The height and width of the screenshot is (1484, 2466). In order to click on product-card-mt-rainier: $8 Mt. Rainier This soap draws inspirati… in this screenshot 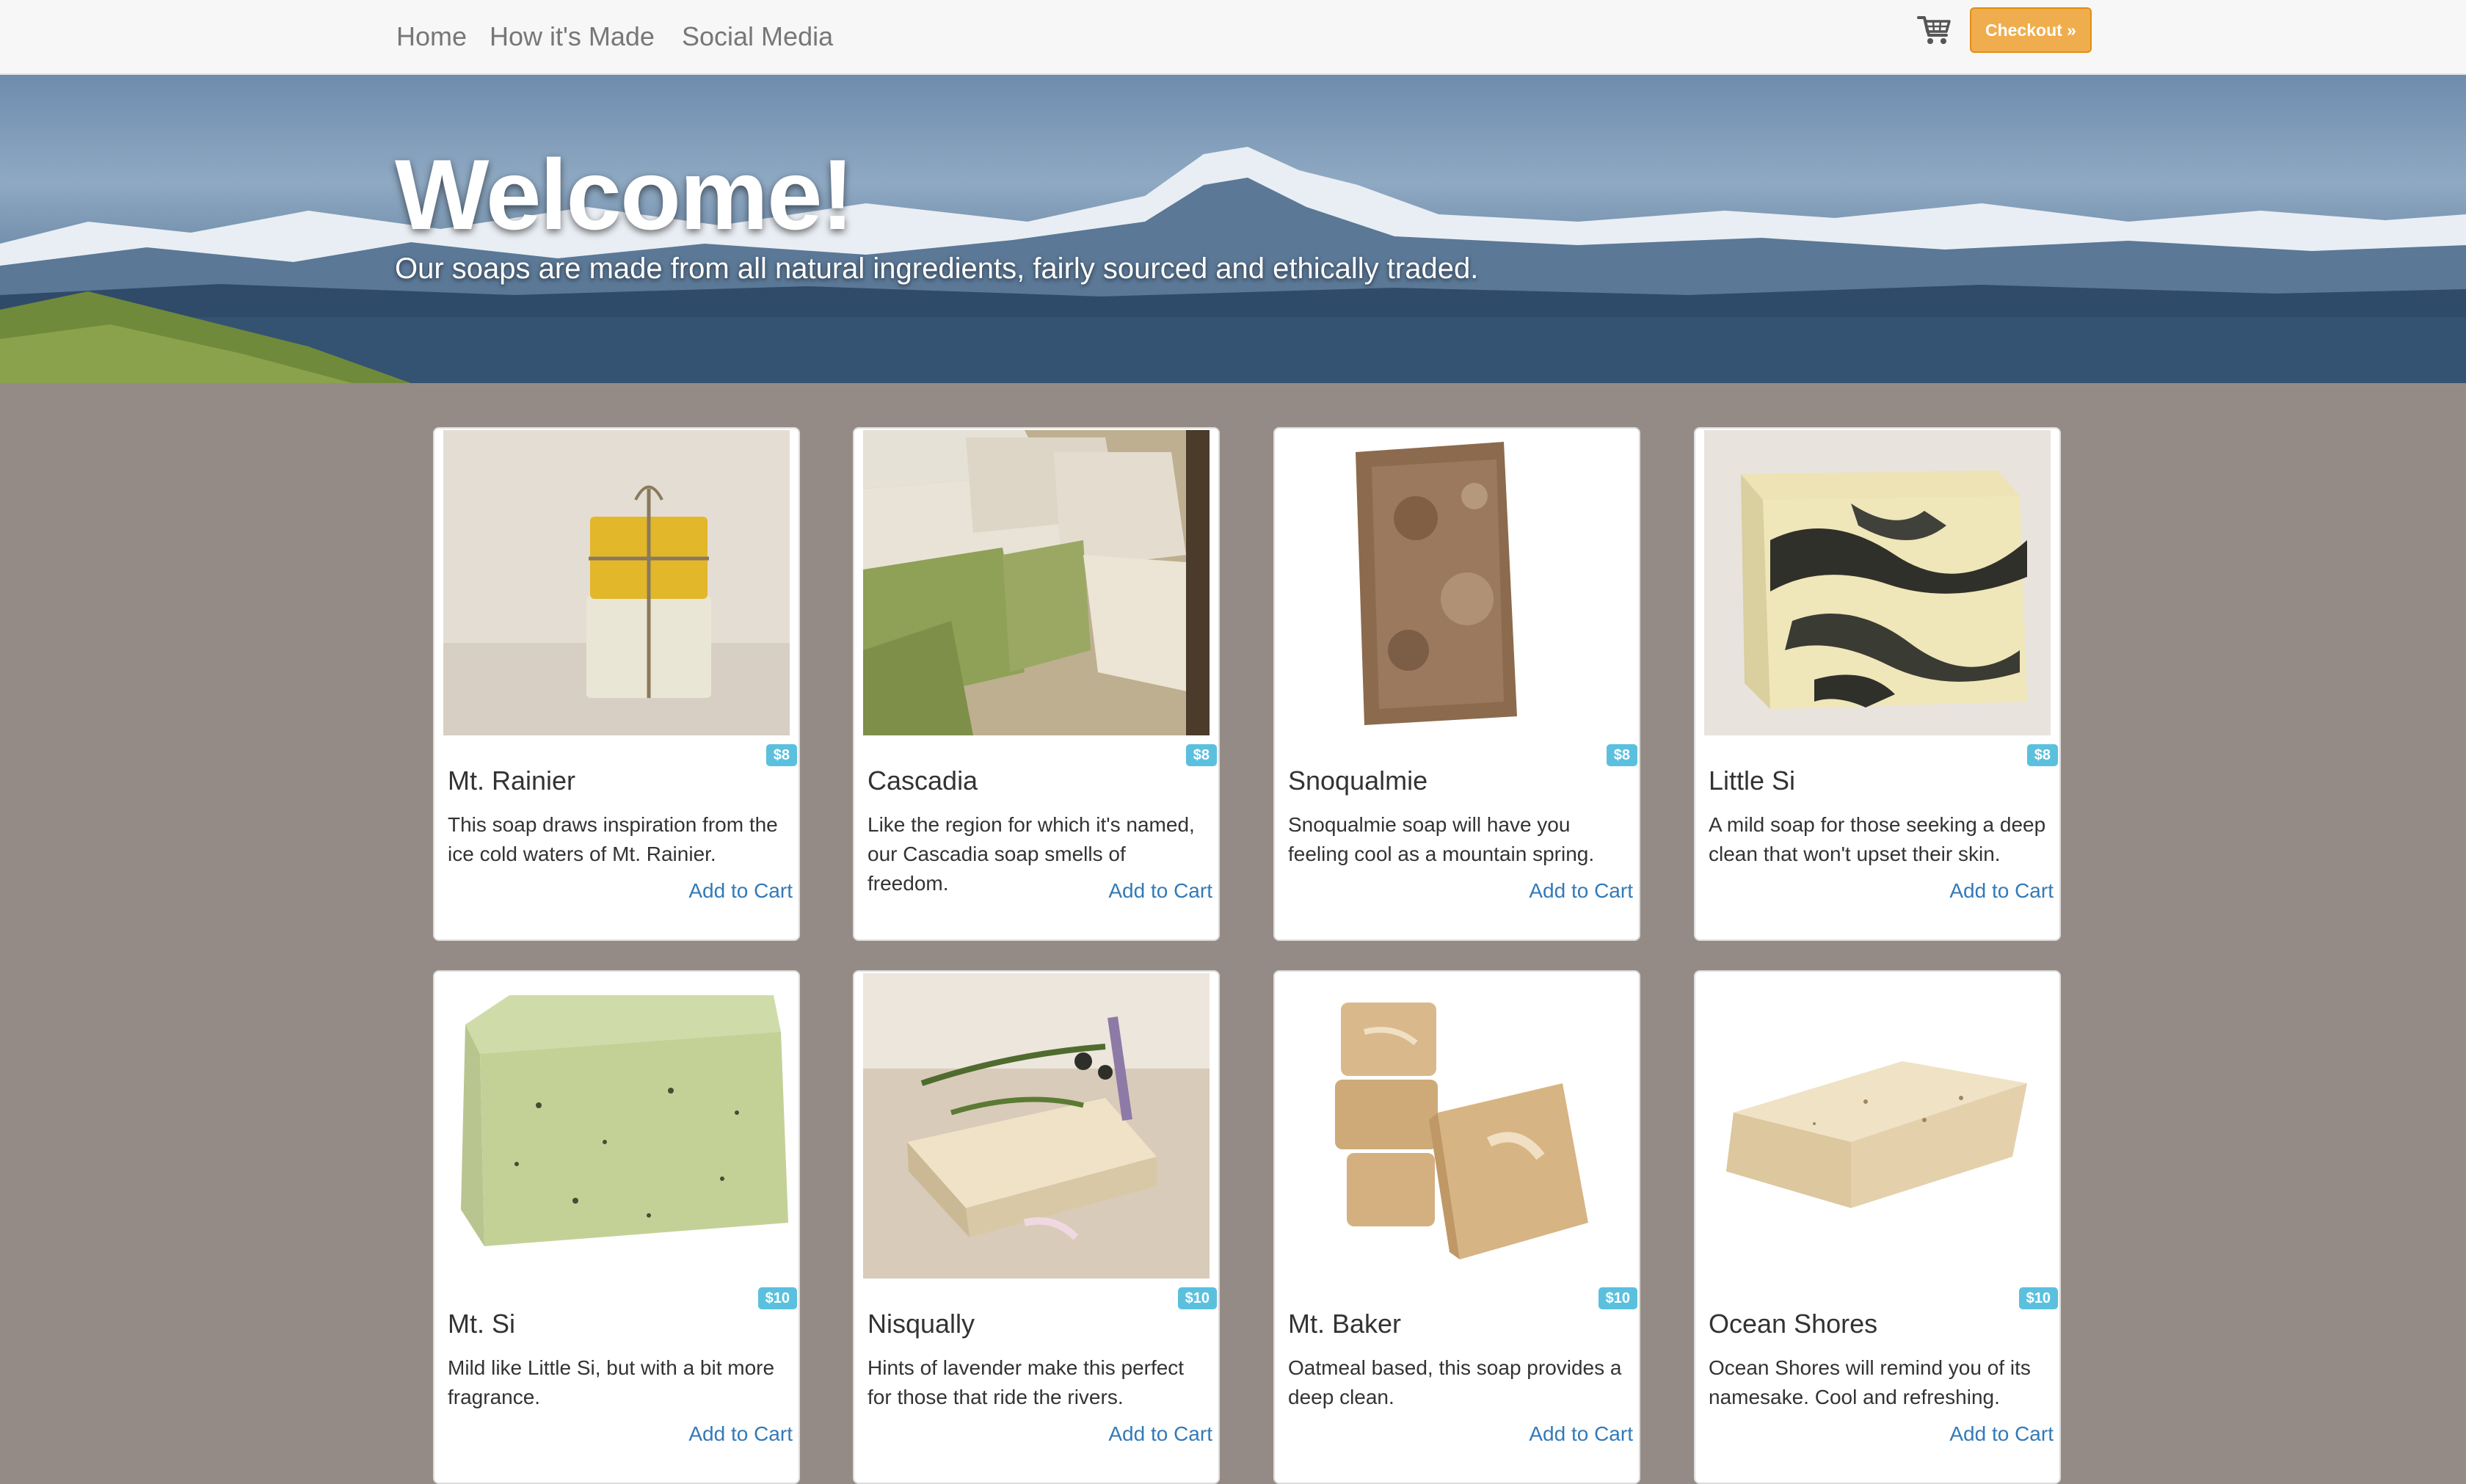, I will do `click(616, 684)`.